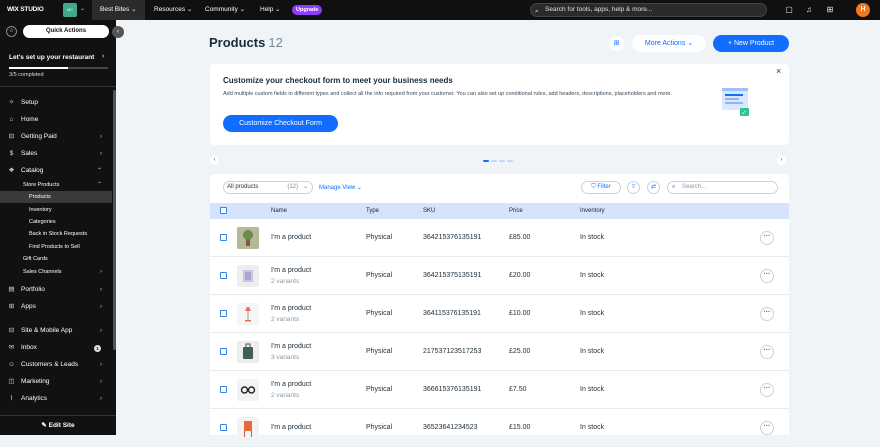 The height and width of the screenshot is (447, 880). Describe the element at coordinates (518, 389) in the screenshot. I see `product-price: £7.50` at that location.